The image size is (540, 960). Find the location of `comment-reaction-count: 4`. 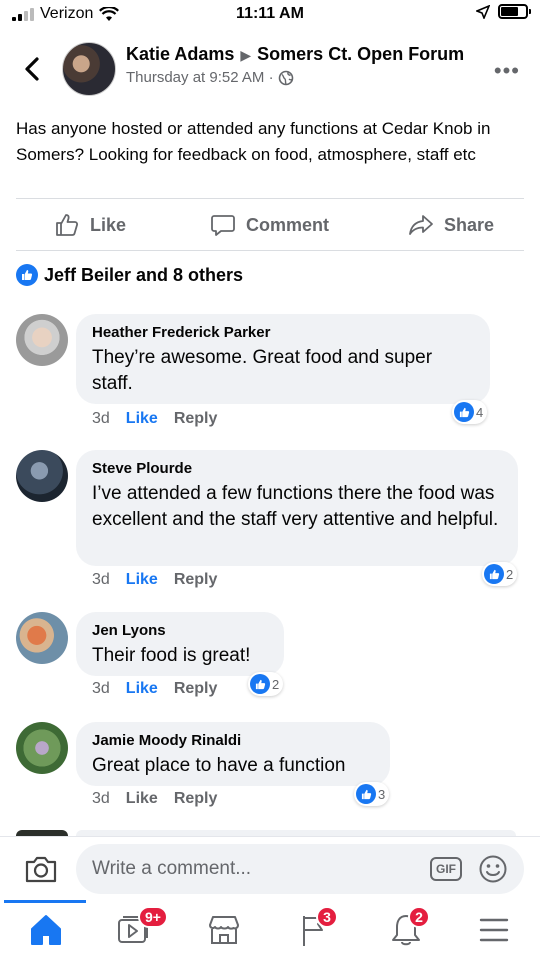

comment-reaction-count: 4 is located at coordinates (470, 412).